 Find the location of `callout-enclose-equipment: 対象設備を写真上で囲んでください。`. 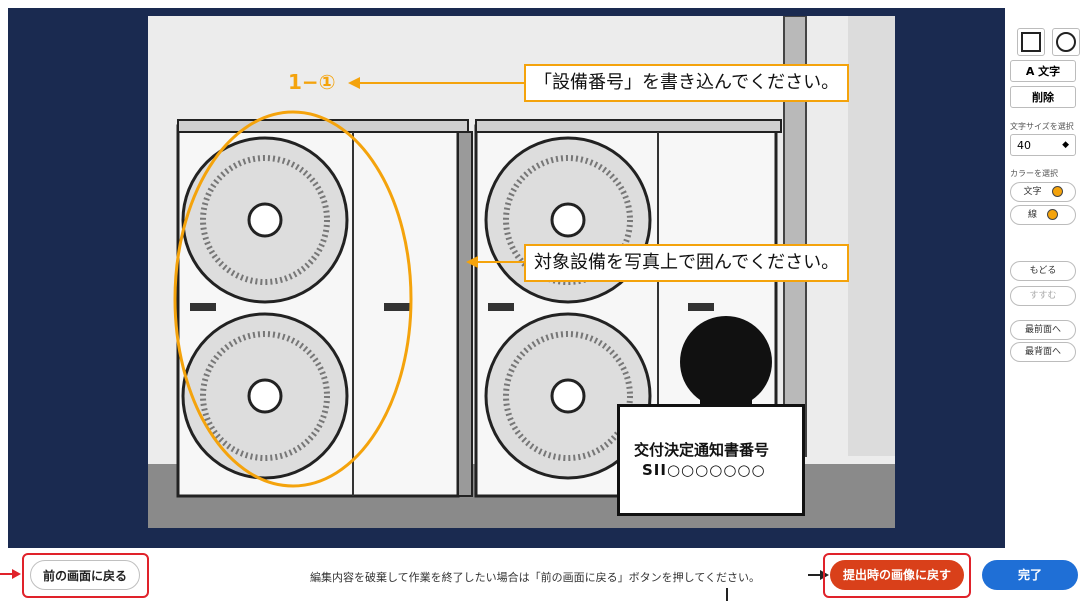

callout-enclose-equipment: 対象設備を写真上で囲んでください。 is located at coordinates (687, 263).